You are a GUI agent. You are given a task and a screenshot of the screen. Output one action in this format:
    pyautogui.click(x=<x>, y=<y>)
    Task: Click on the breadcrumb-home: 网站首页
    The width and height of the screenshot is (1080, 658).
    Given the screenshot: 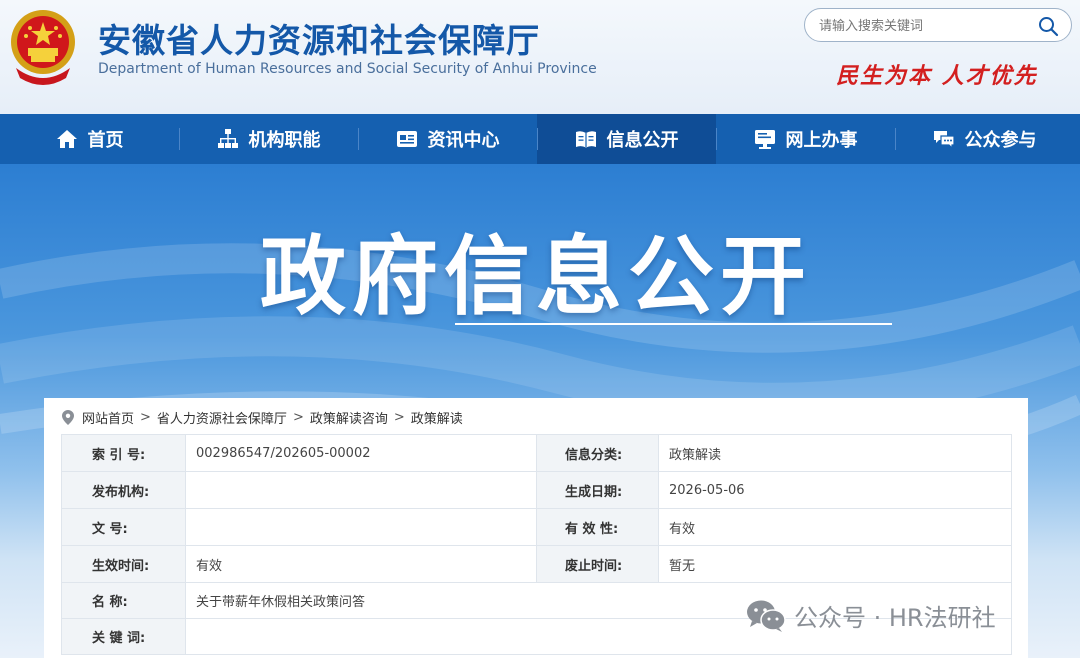 What is the action you would take?
    pyautogui.click(x=108, y=417)
    